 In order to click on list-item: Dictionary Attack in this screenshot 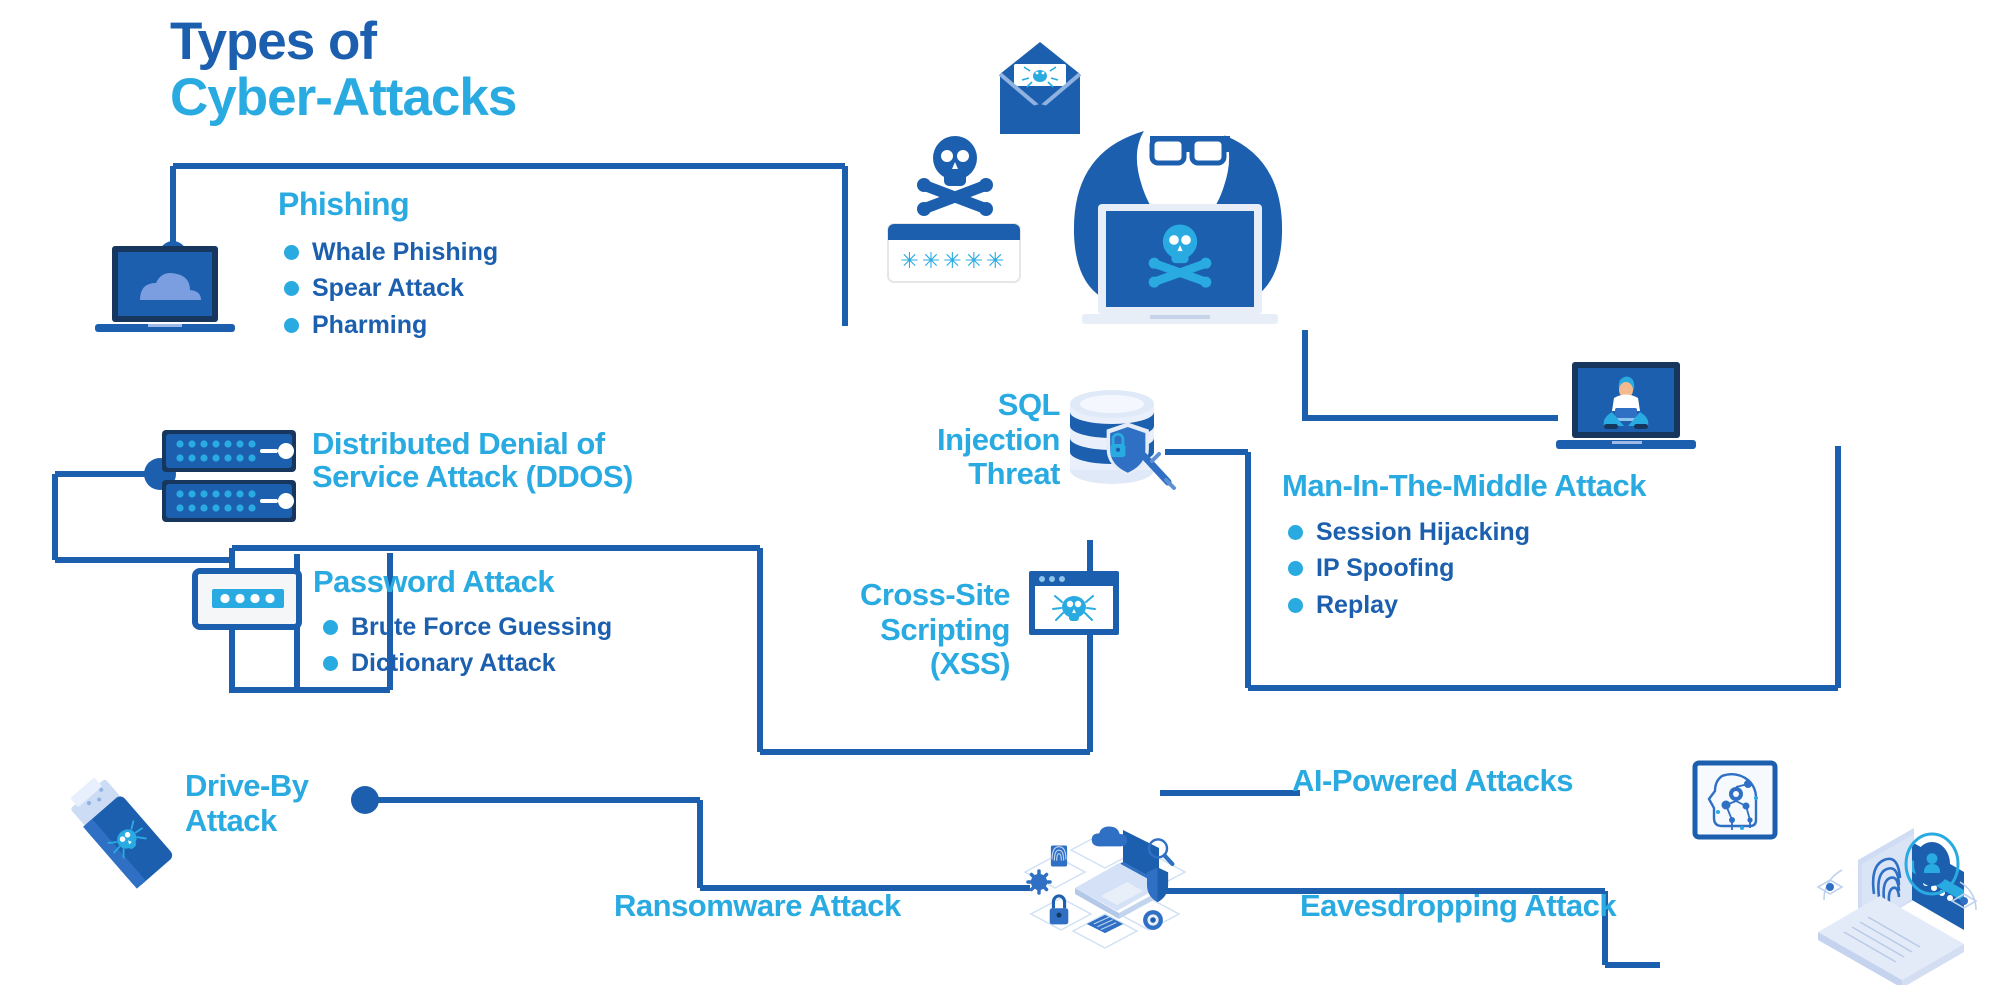, I will do `click(467, 663)`.